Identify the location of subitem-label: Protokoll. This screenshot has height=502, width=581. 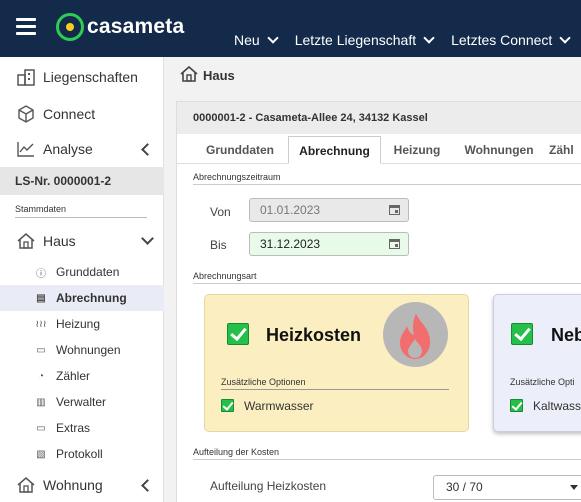
(79, 454).